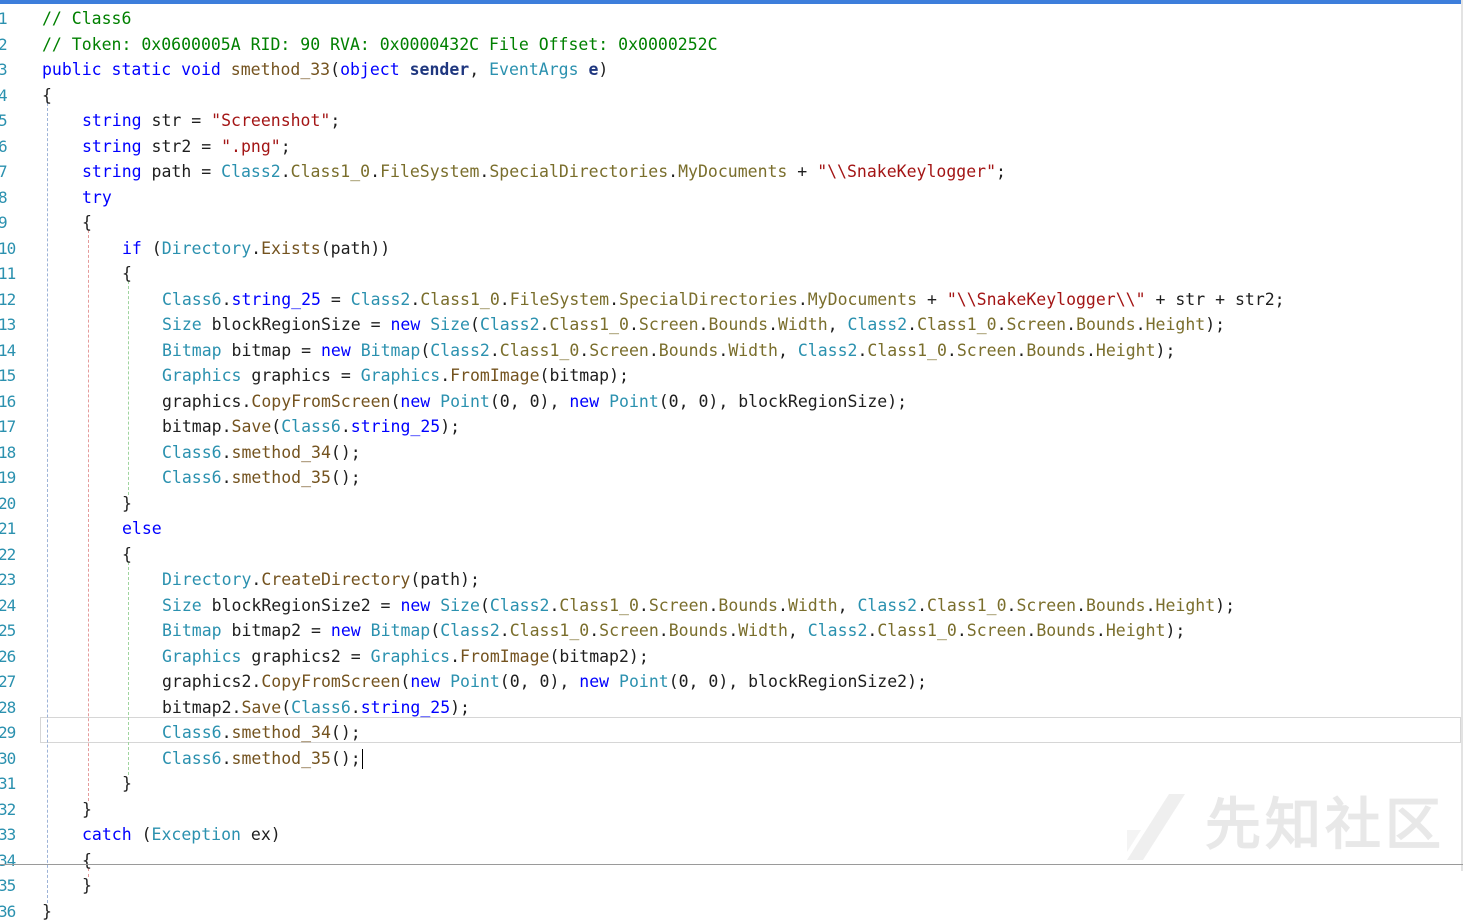 This screenshot has width=1463, height=924. What do you see at coordinates (708, 299) in the screenshot?
I see `code-token: SpecialDirectories` at bounding box center [708, 299].